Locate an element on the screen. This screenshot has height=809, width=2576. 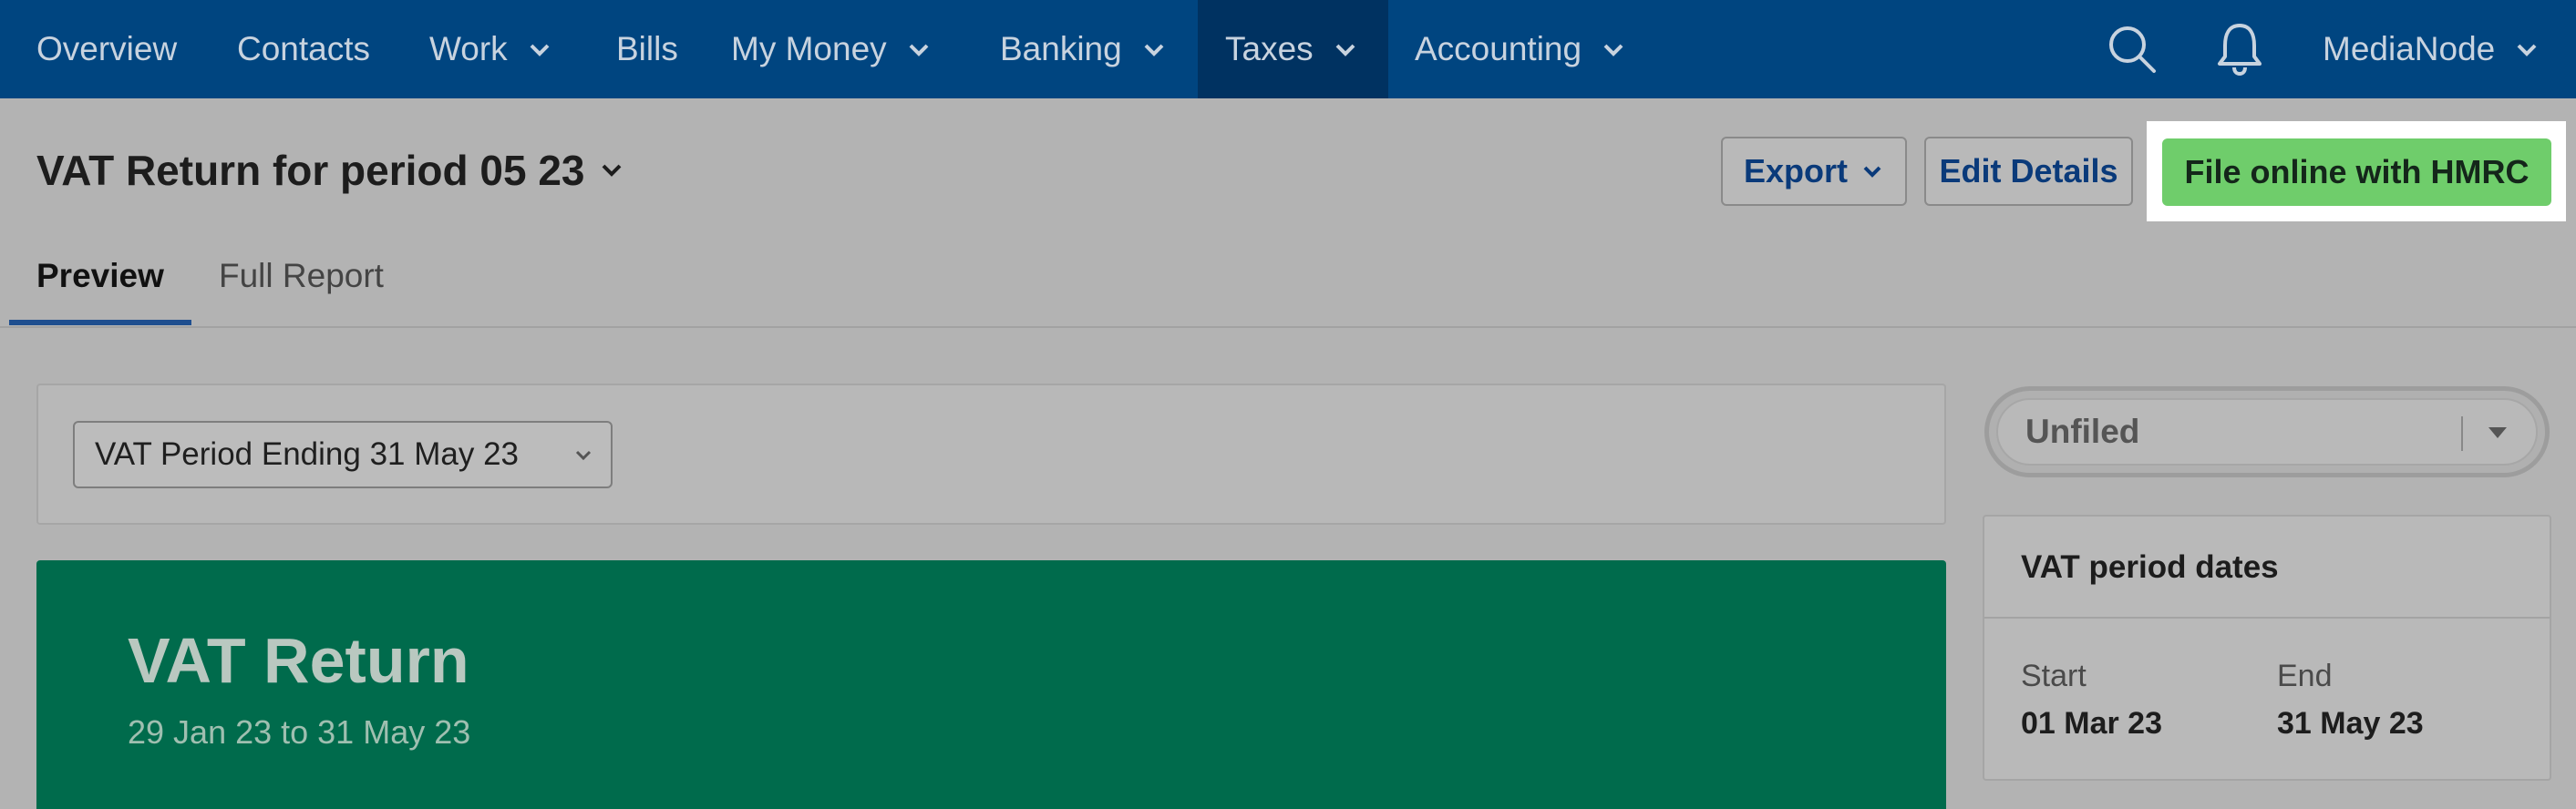
status-field: Unfiled is located at coordinates (2267, 432).